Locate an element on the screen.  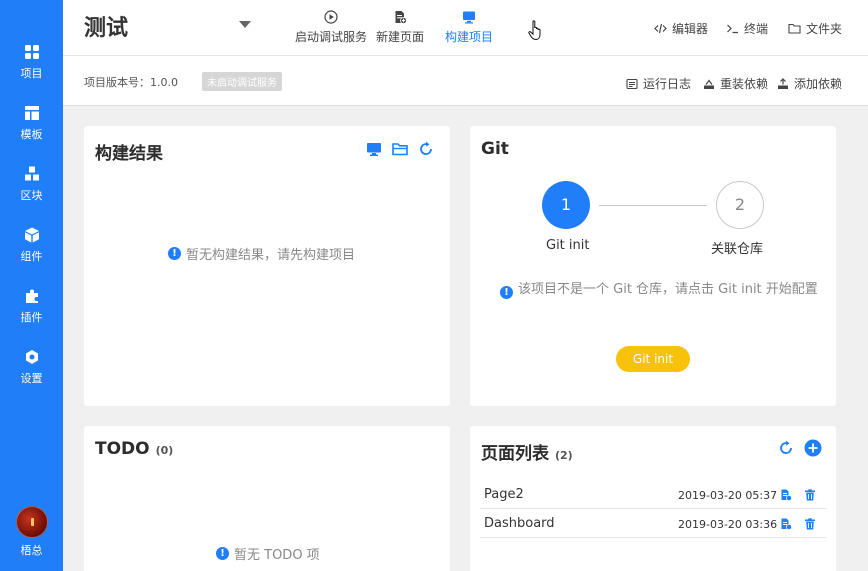
terminal-label: 终端 is located at coordinates (756, 29).